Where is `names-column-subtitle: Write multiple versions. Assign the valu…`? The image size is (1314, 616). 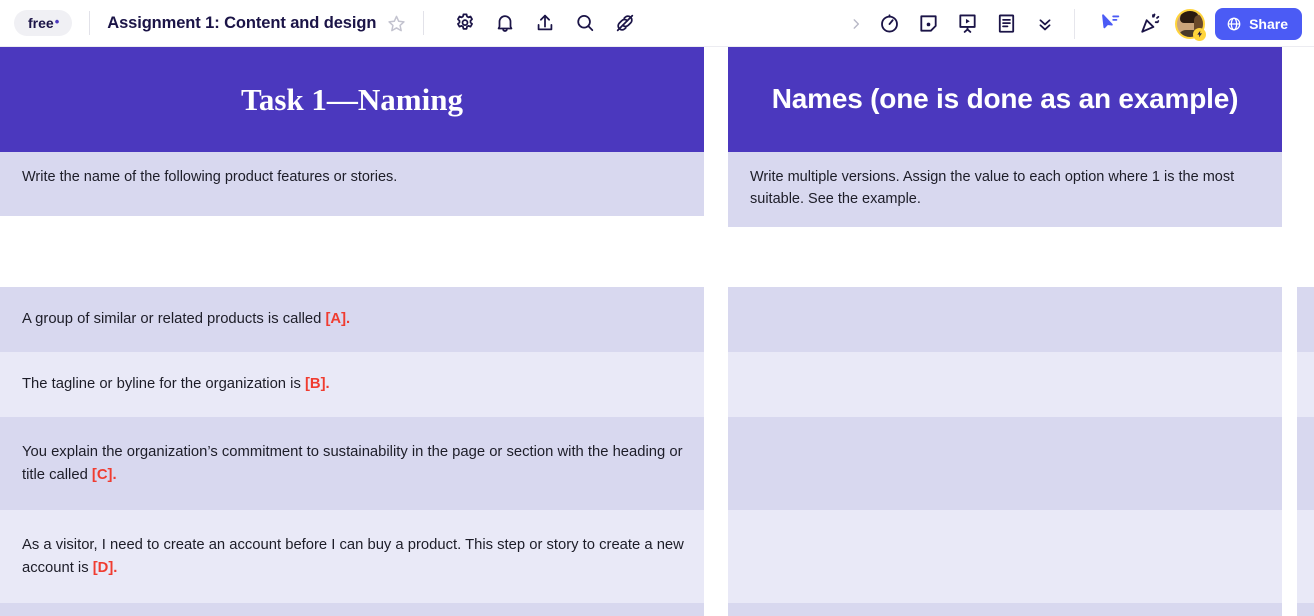
names-column-subtitle: Write multiple versions. Assign the valu… is located at coordinates (1005, 189).